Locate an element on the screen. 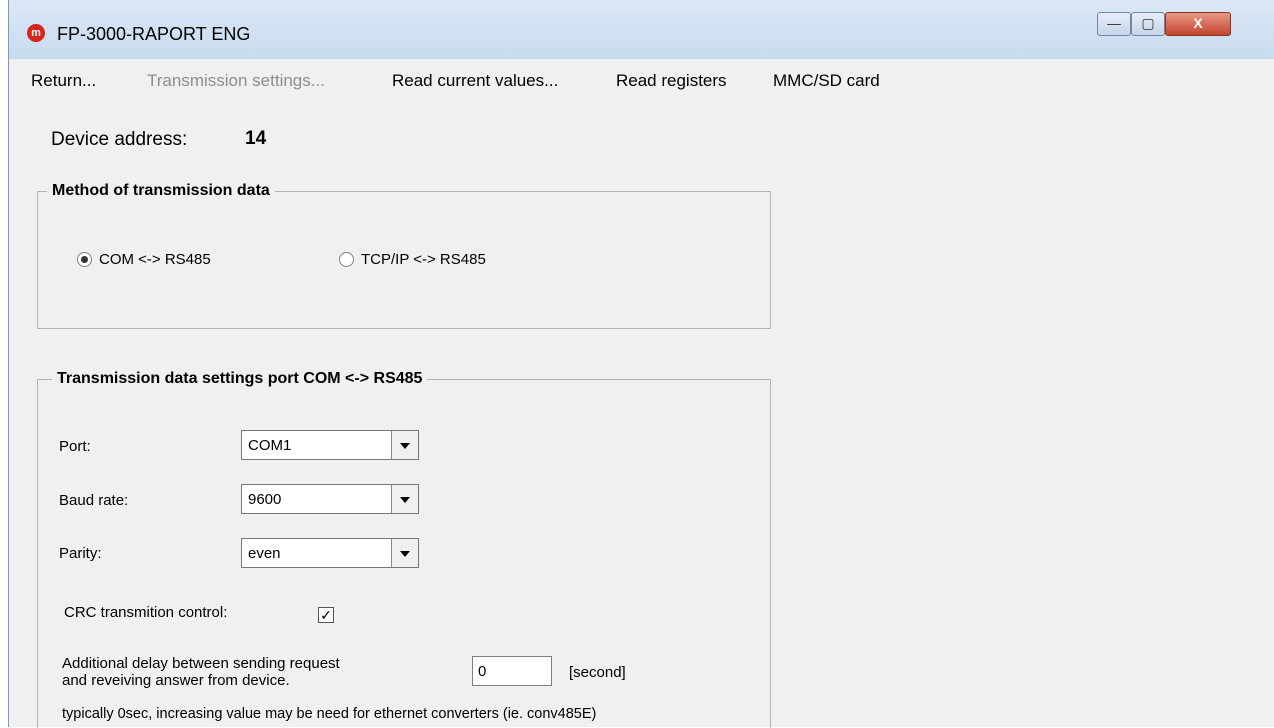  baud-rate-select: 9600 is located at coordinates (330, 499).